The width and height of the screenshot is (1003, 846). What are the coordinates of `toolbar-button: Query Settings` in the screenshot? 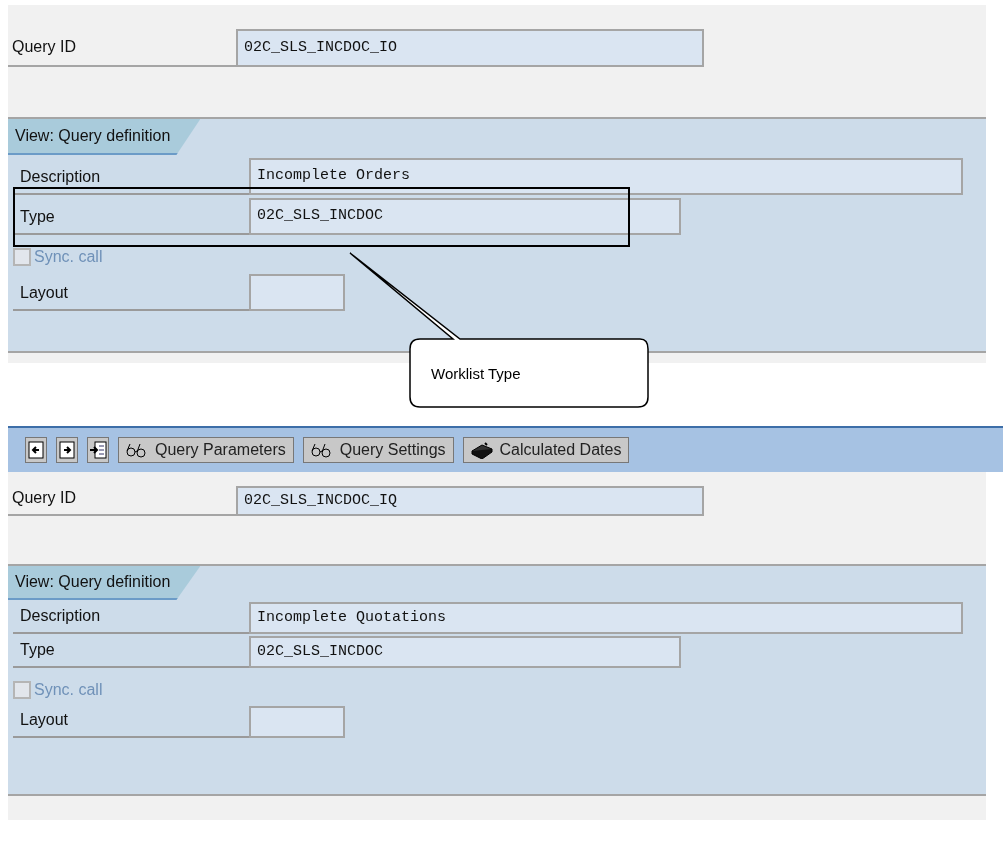 It's located at (378, 450).